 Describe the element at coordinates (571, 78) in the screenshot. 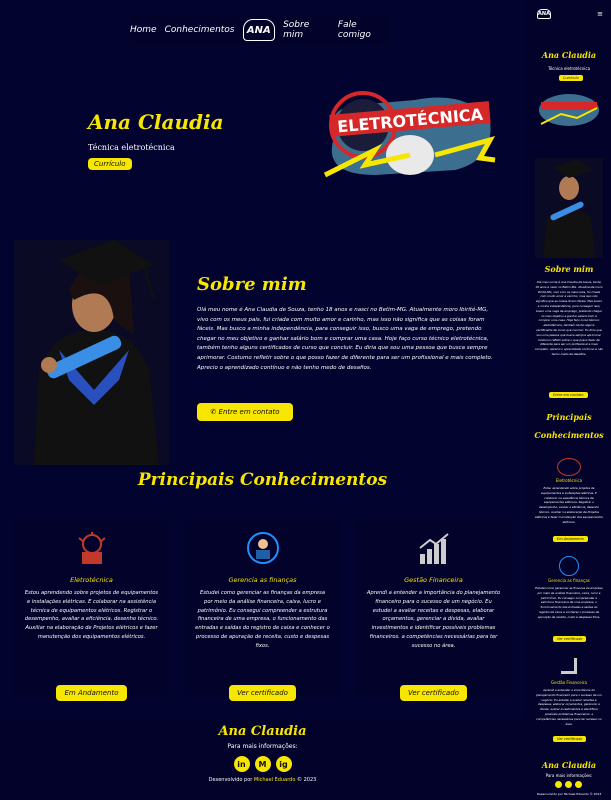

I see `mobile-cv-button: Currículo` at that location.